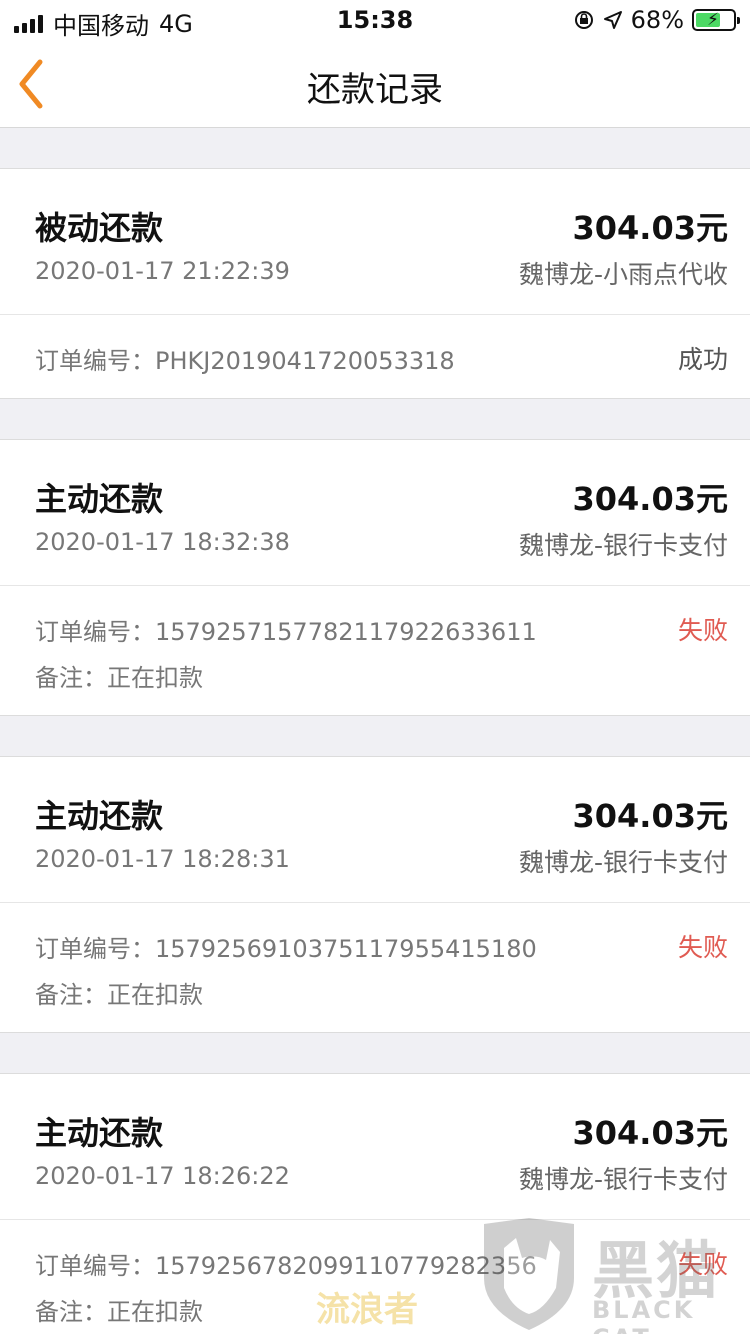  Describe the element at coordinates (375, 20) in the screenshot. I see `status-bar: 中国移动 4G 15:38 68% ⚡` at that location.